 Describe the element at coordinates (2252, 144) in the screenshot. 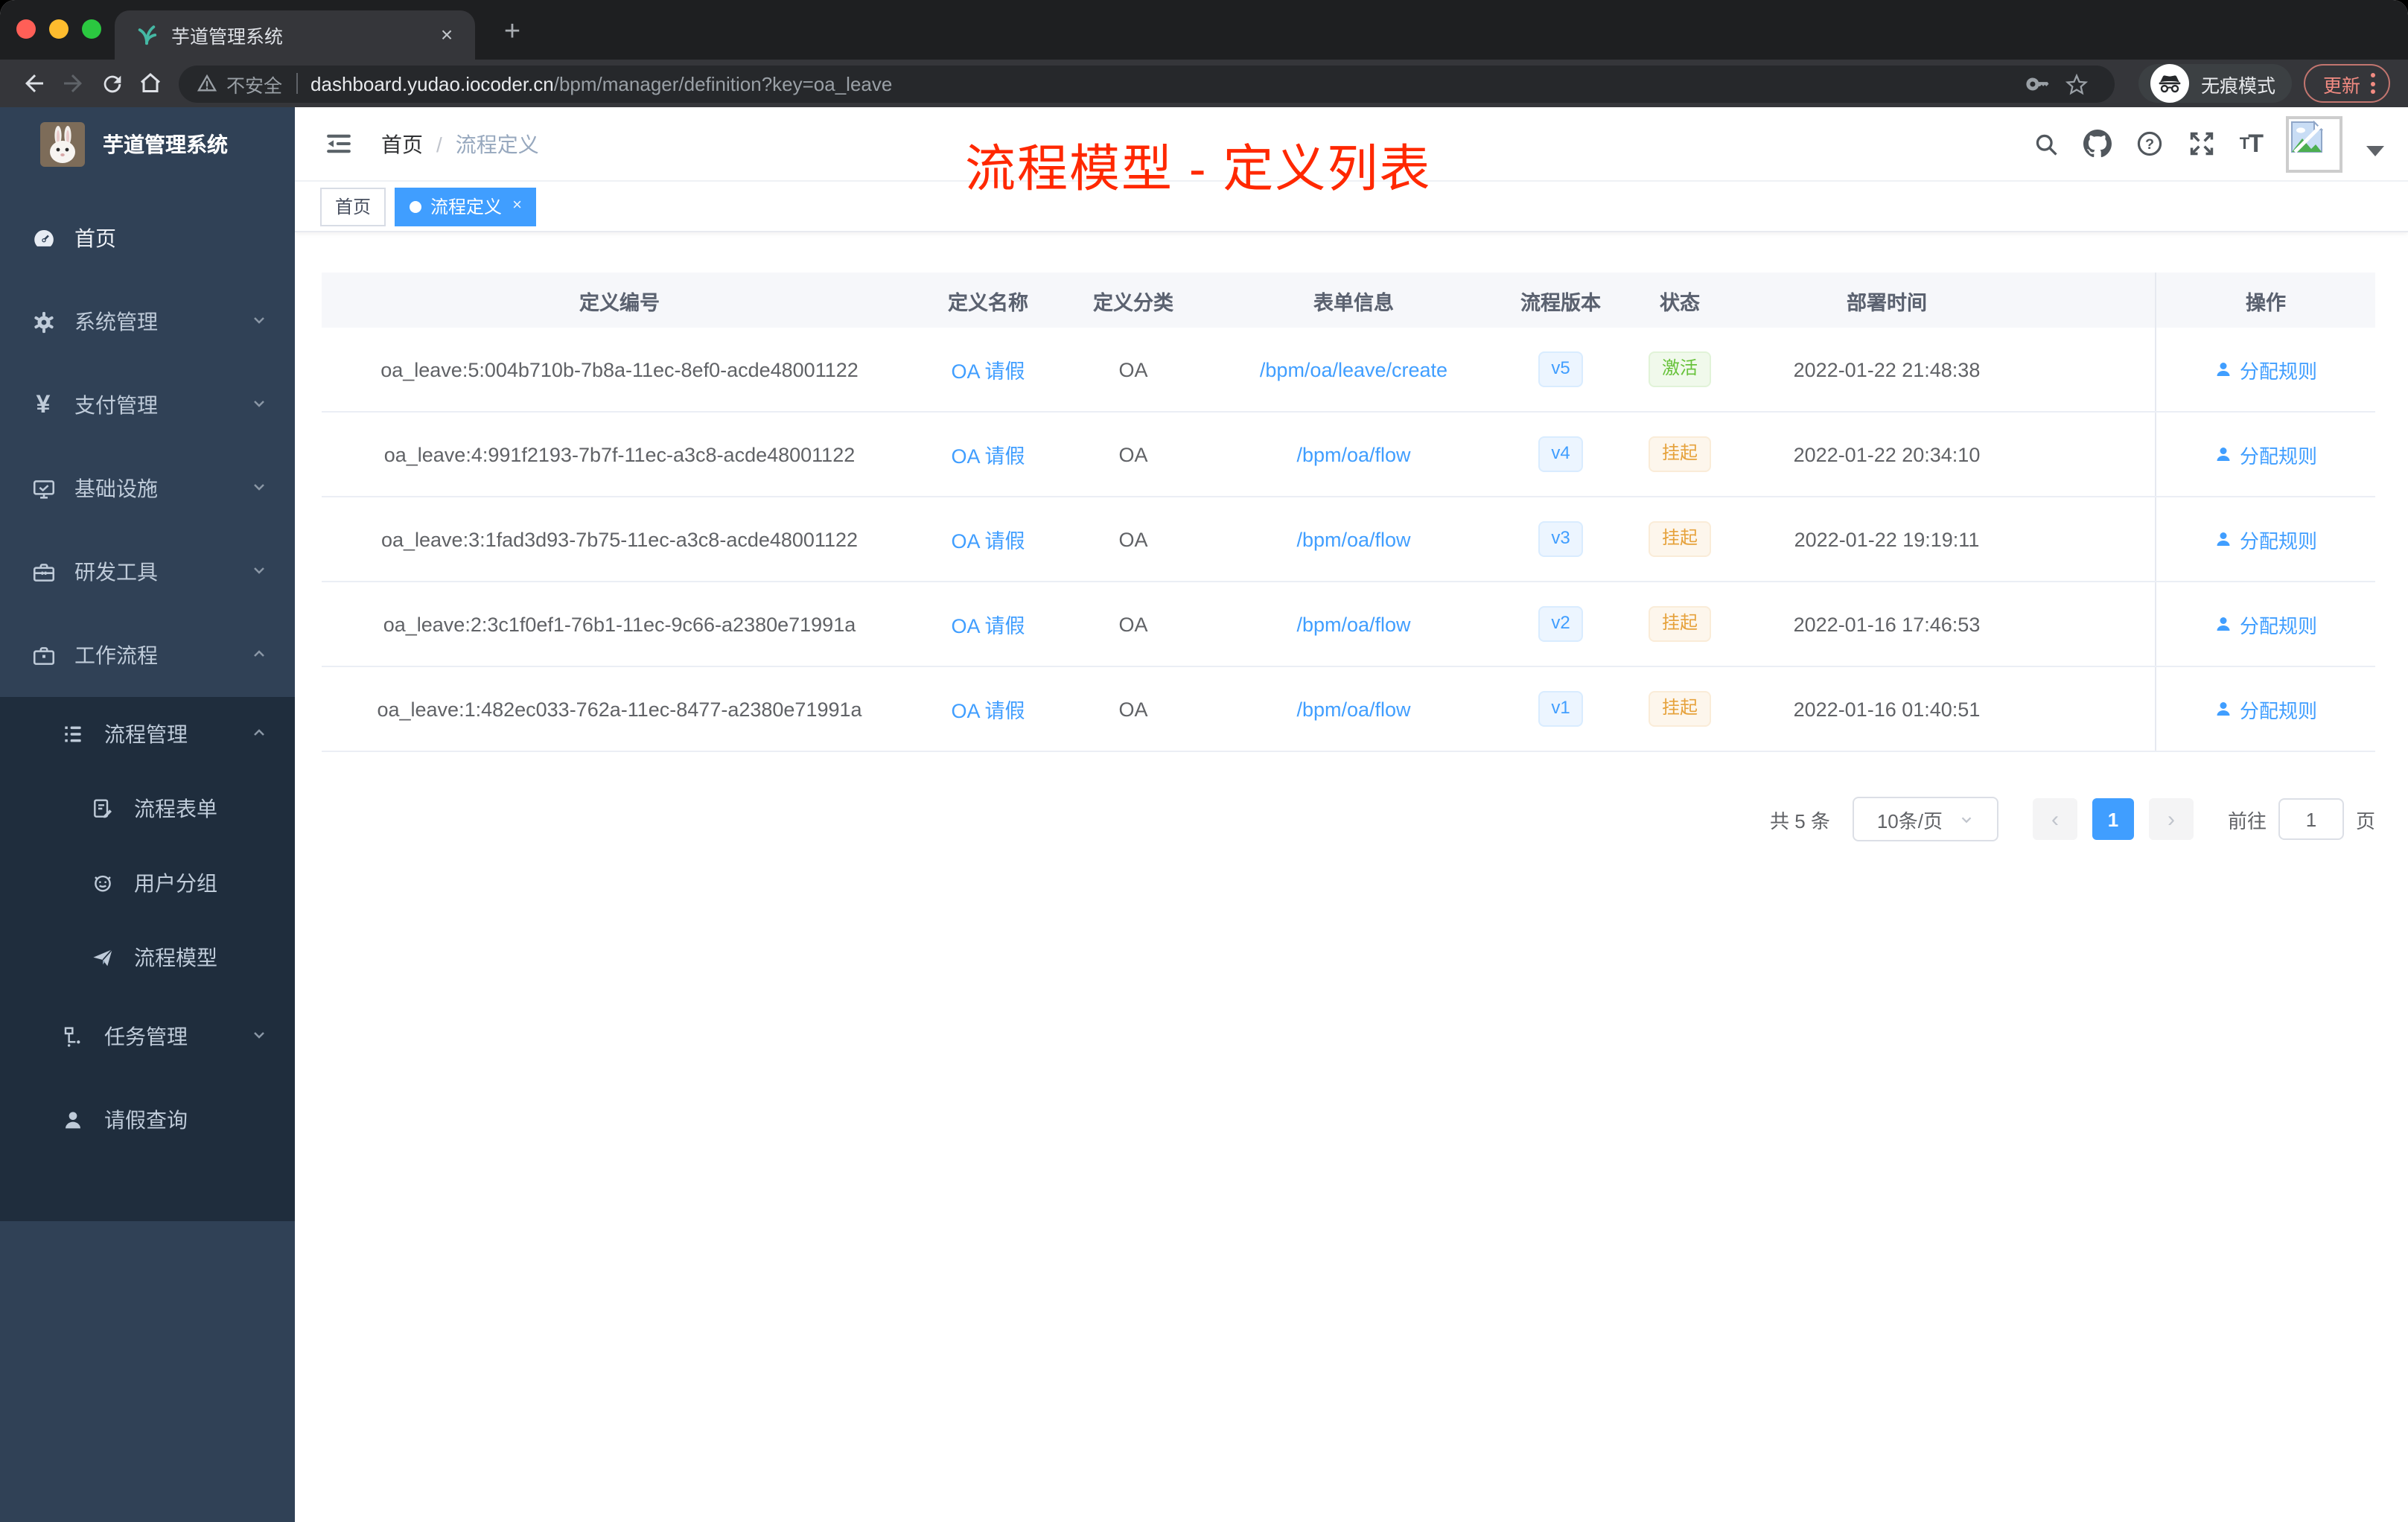

I see `font-size-icon: TT` at that location.